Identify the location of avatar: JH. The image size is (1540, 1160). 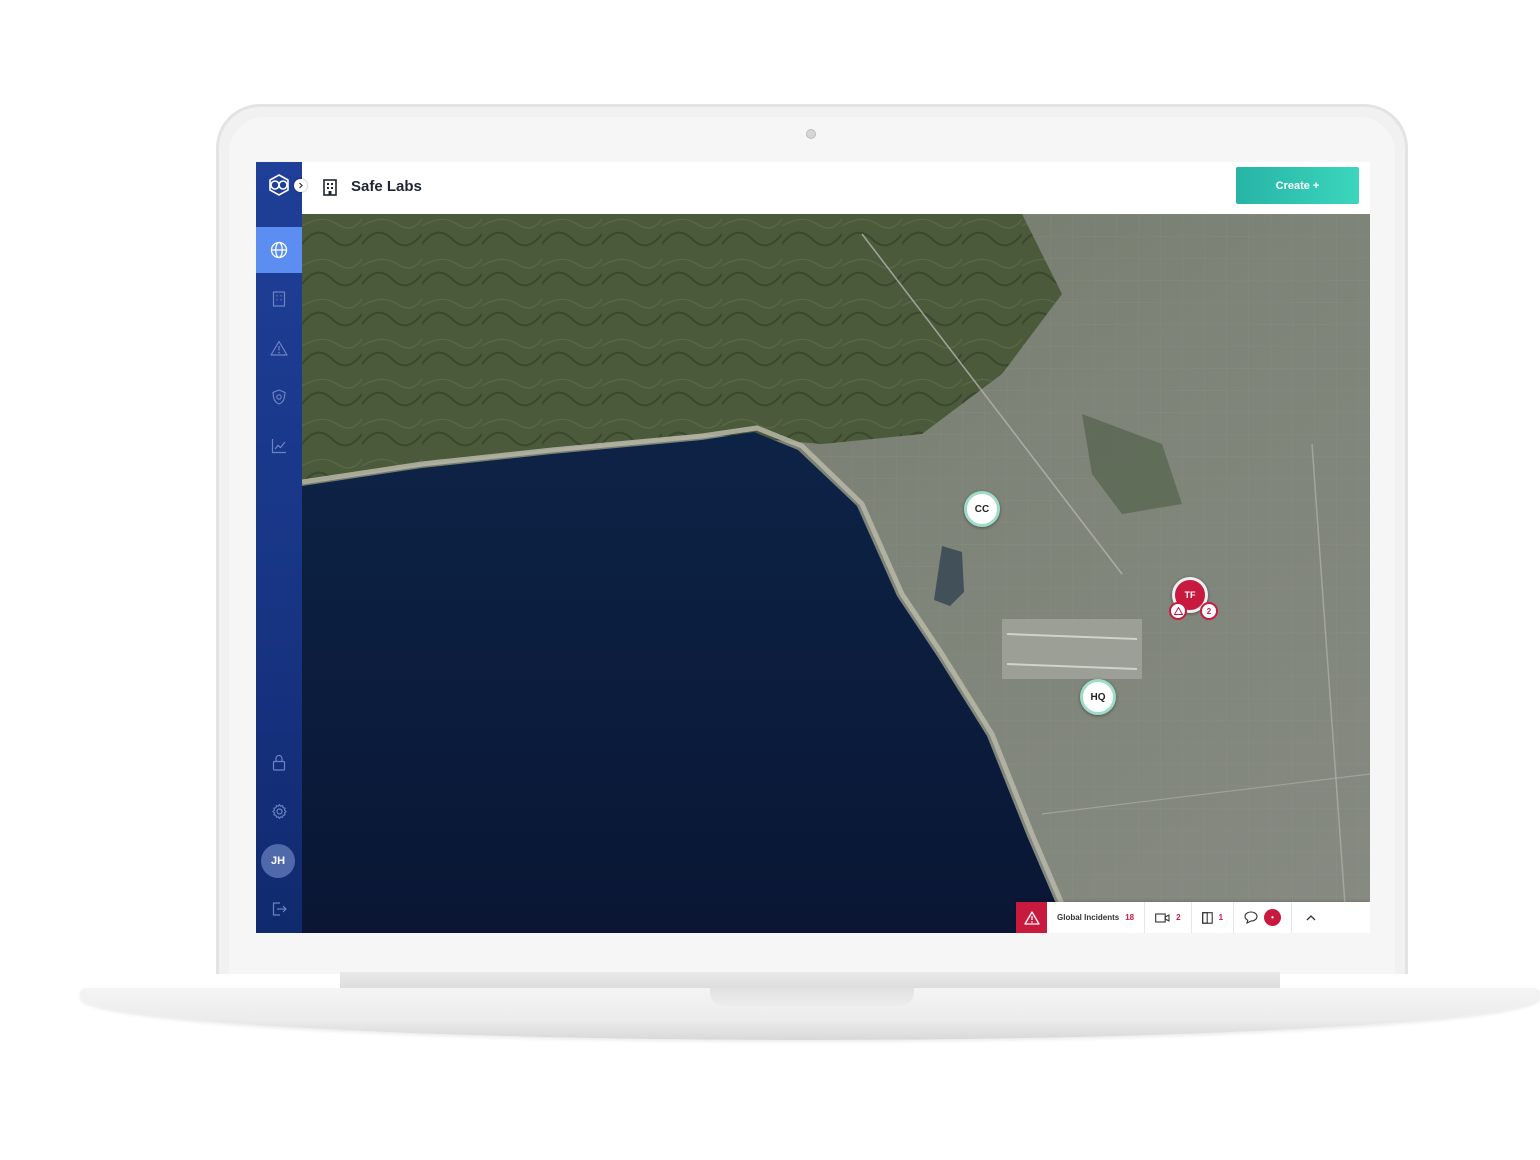
(278, 861).